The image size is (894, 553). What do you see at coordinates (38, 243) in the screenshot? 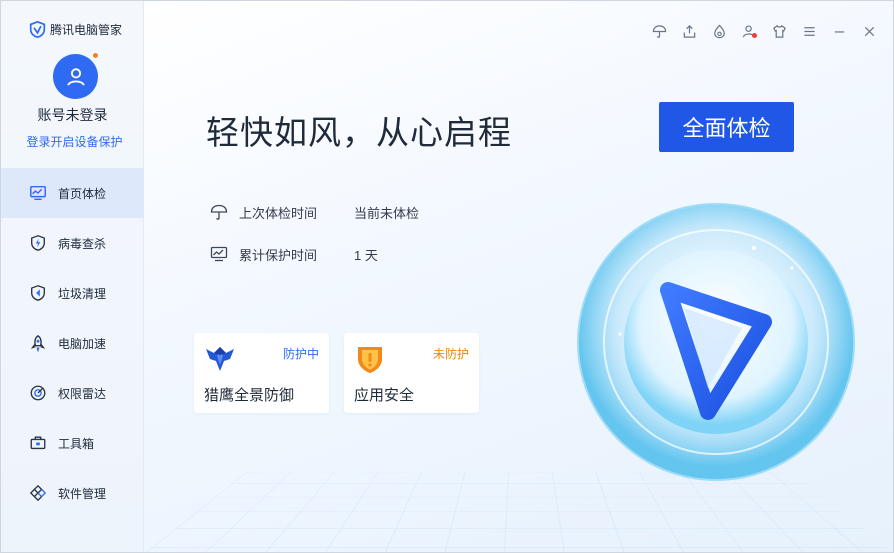
I see `shield-bolt-icon` at bounding box center [38, 243].